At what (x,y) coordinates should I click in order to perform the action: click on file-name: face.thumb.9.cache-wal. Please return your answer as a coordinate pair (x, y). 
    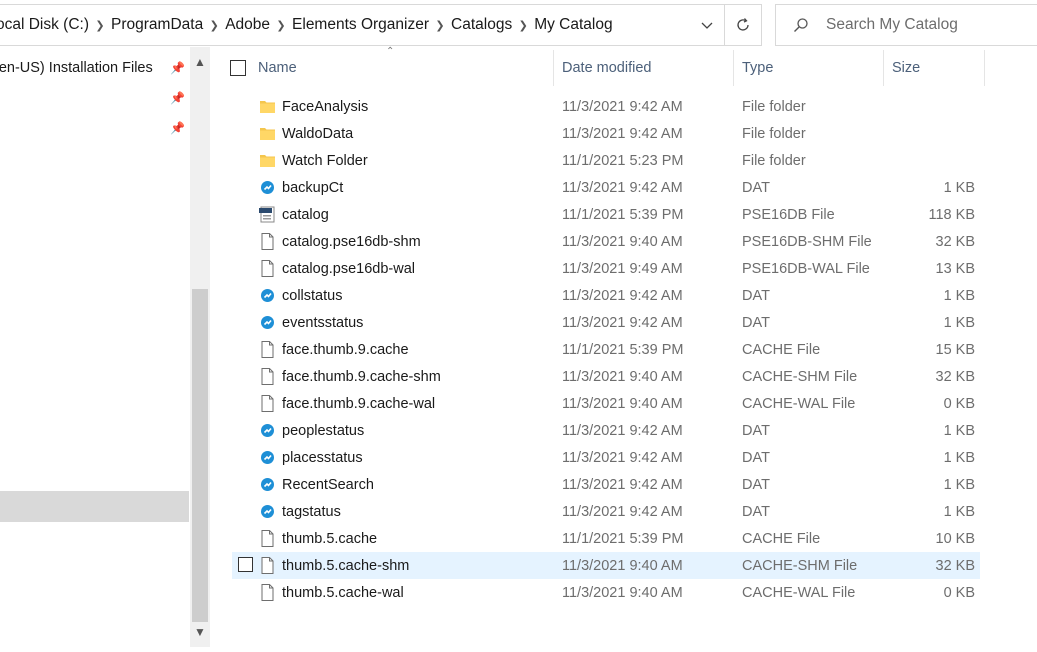
    Looking at the image, I should click on (358, 403).